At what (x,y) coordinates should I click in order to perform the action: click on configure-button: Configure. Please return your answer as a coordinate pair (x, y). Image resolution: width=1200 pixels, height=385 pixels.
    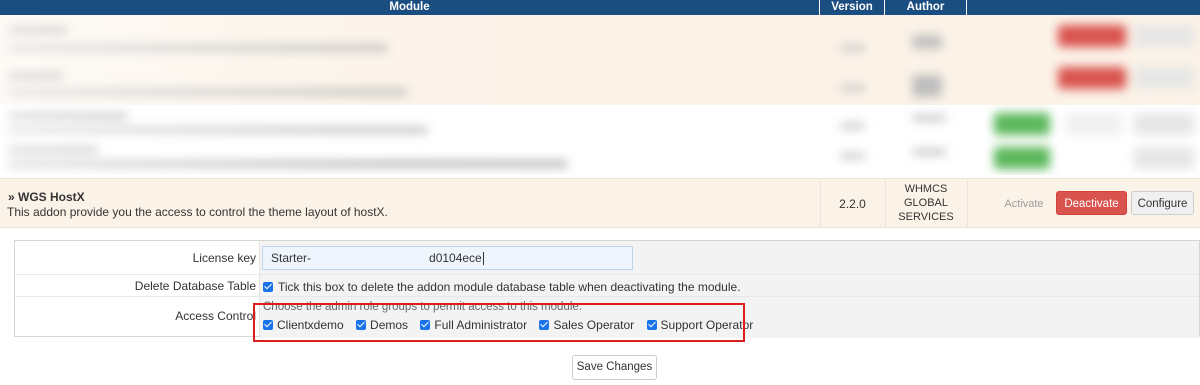
    Looking at the image, I should click on (1162, 203).